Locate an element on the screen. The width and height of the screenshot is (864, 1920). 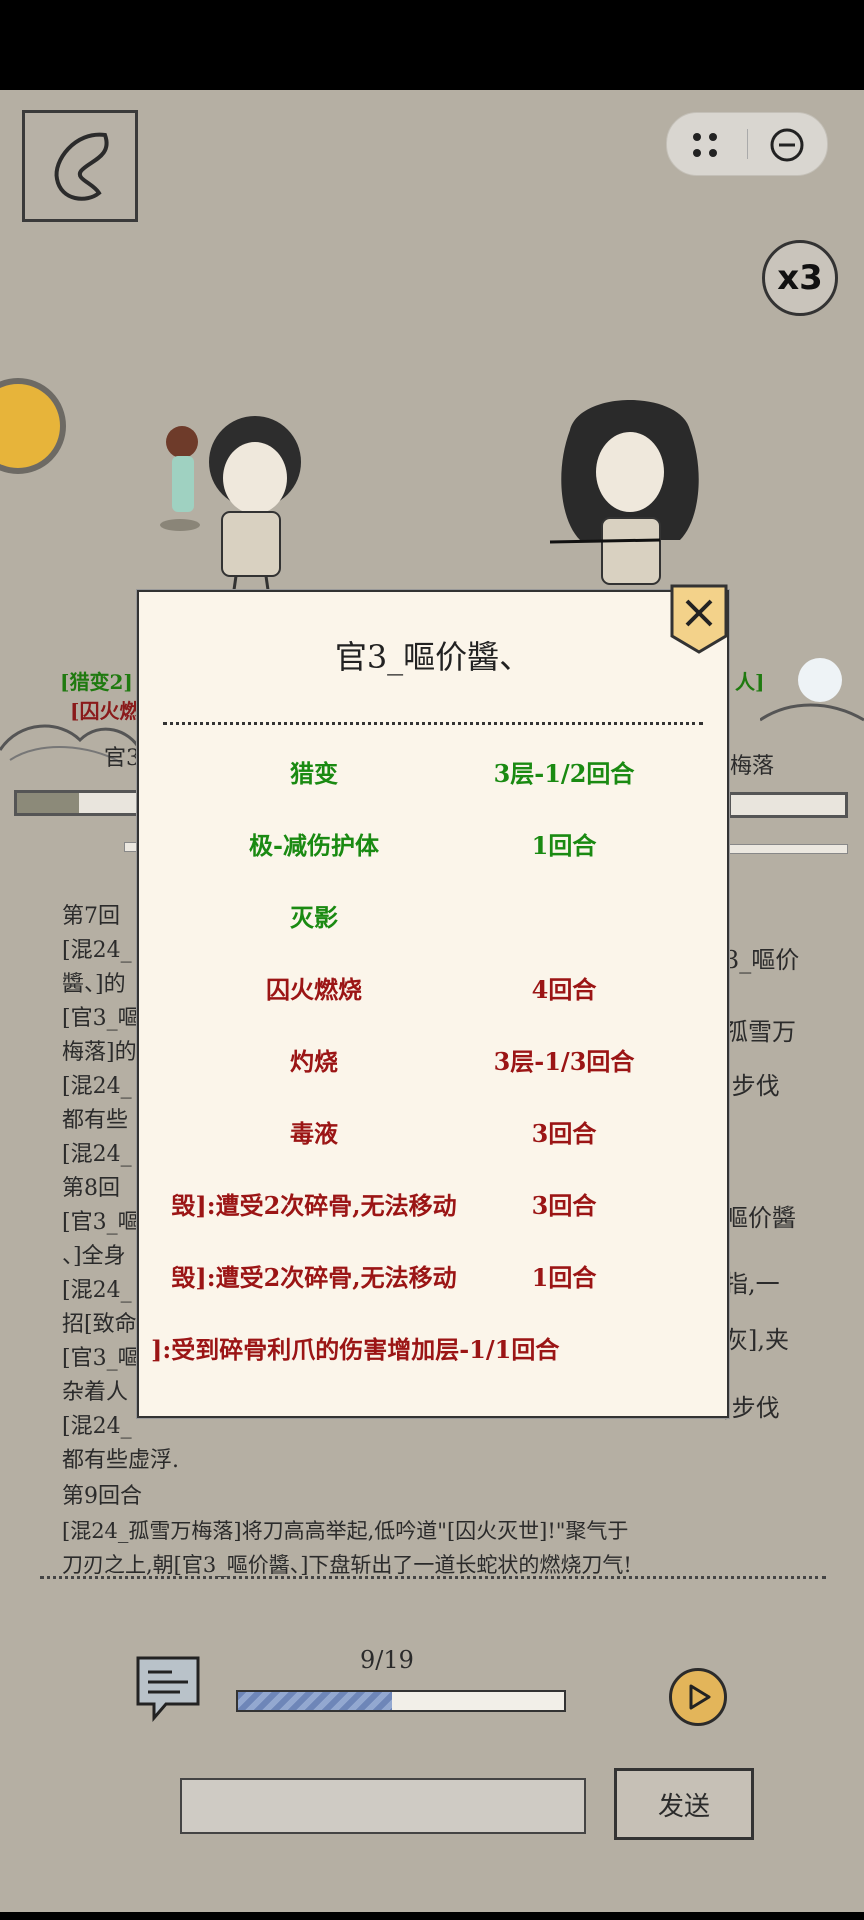
buff-name: 囚火燃烧 is located at coordinates (314, 989).